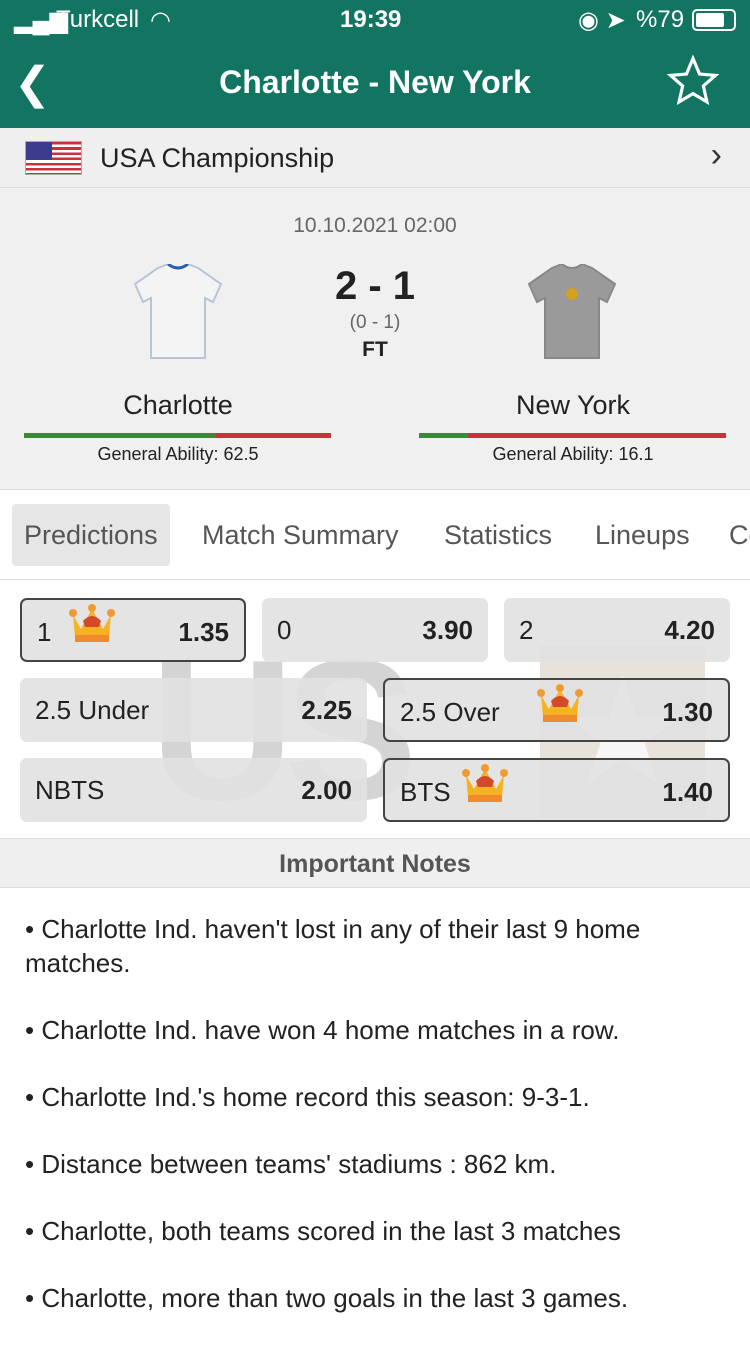 The height and width of the screenshot is (1348, 750). Describe the element at coordinates (450, 712) in the screenshot. I see `prediction-label: 2.5 Over` at that location.